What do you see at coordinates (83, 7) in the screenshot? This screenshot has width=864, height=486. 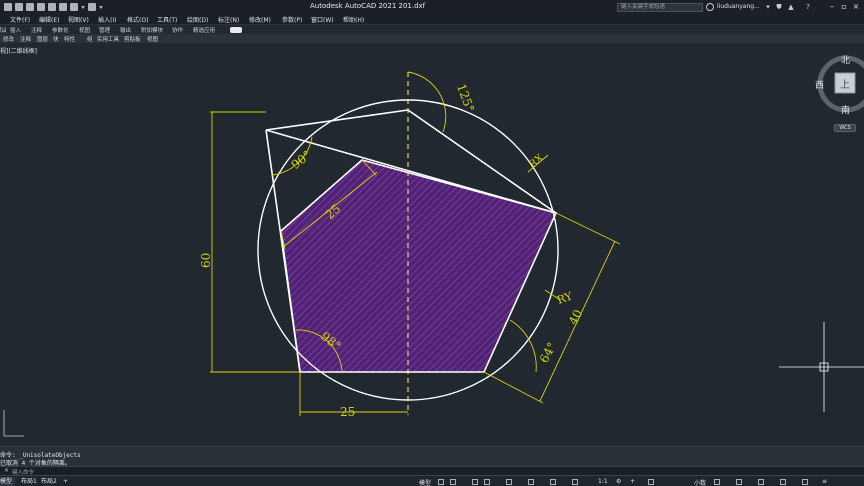 I see `undo-dropdown-icon` at bounding box center [83, 7].